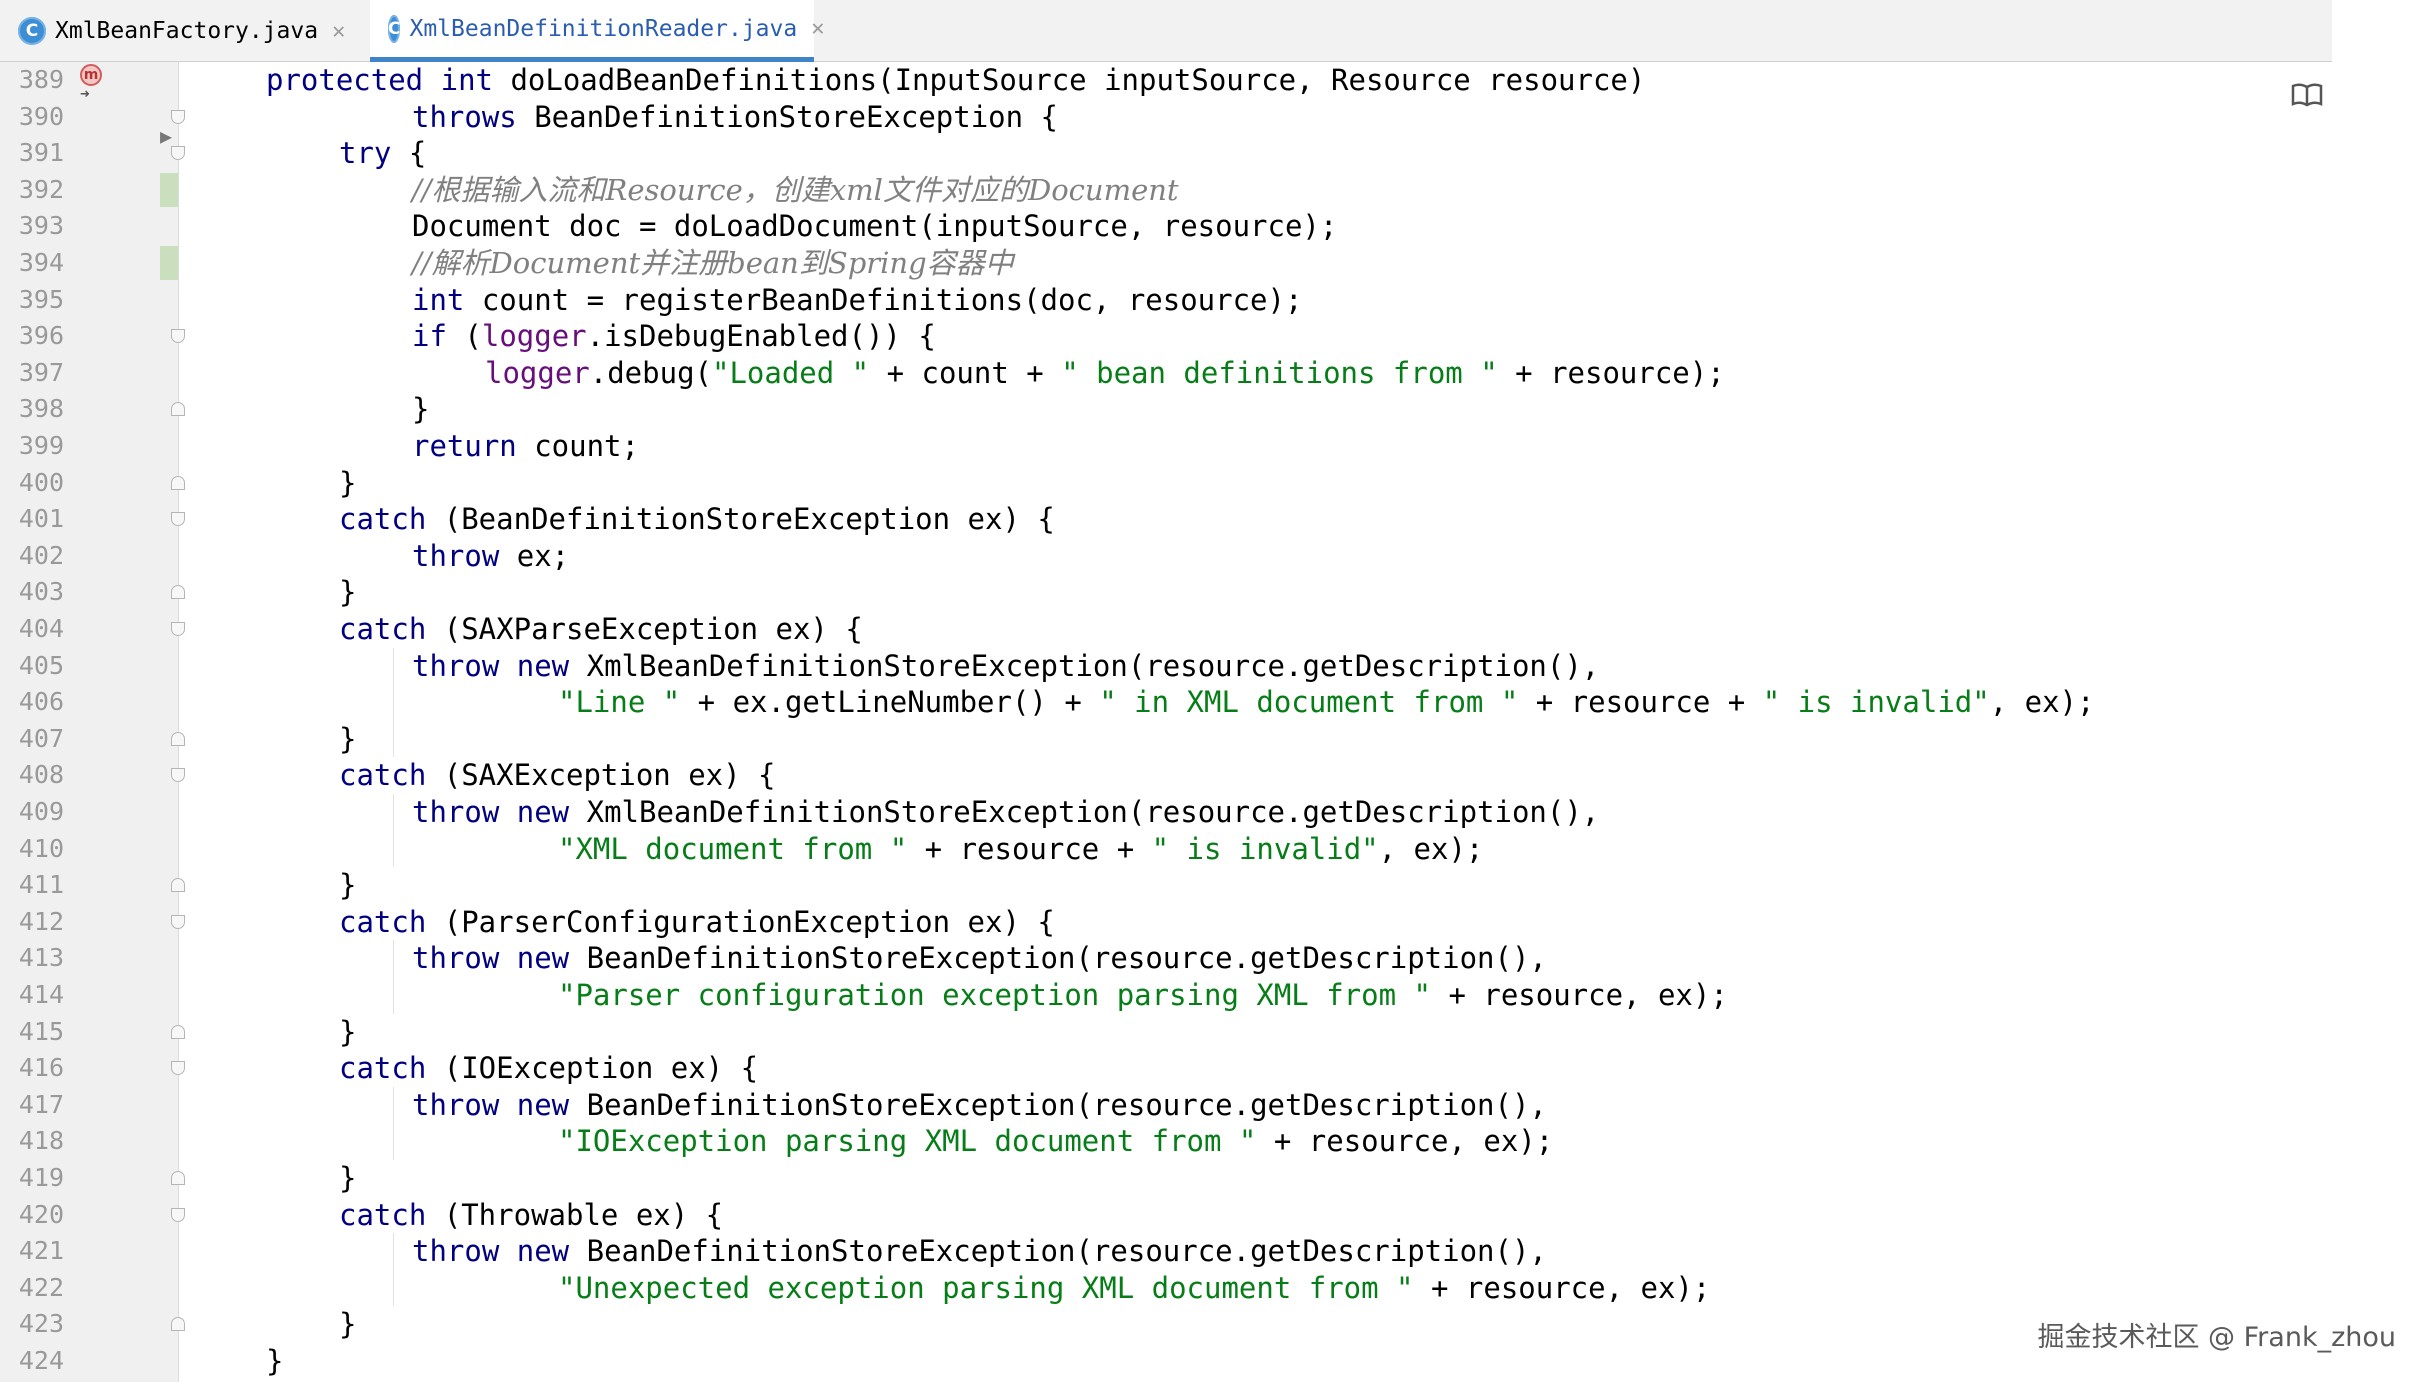  I want to click on line-number: 414, so click(32, 995).